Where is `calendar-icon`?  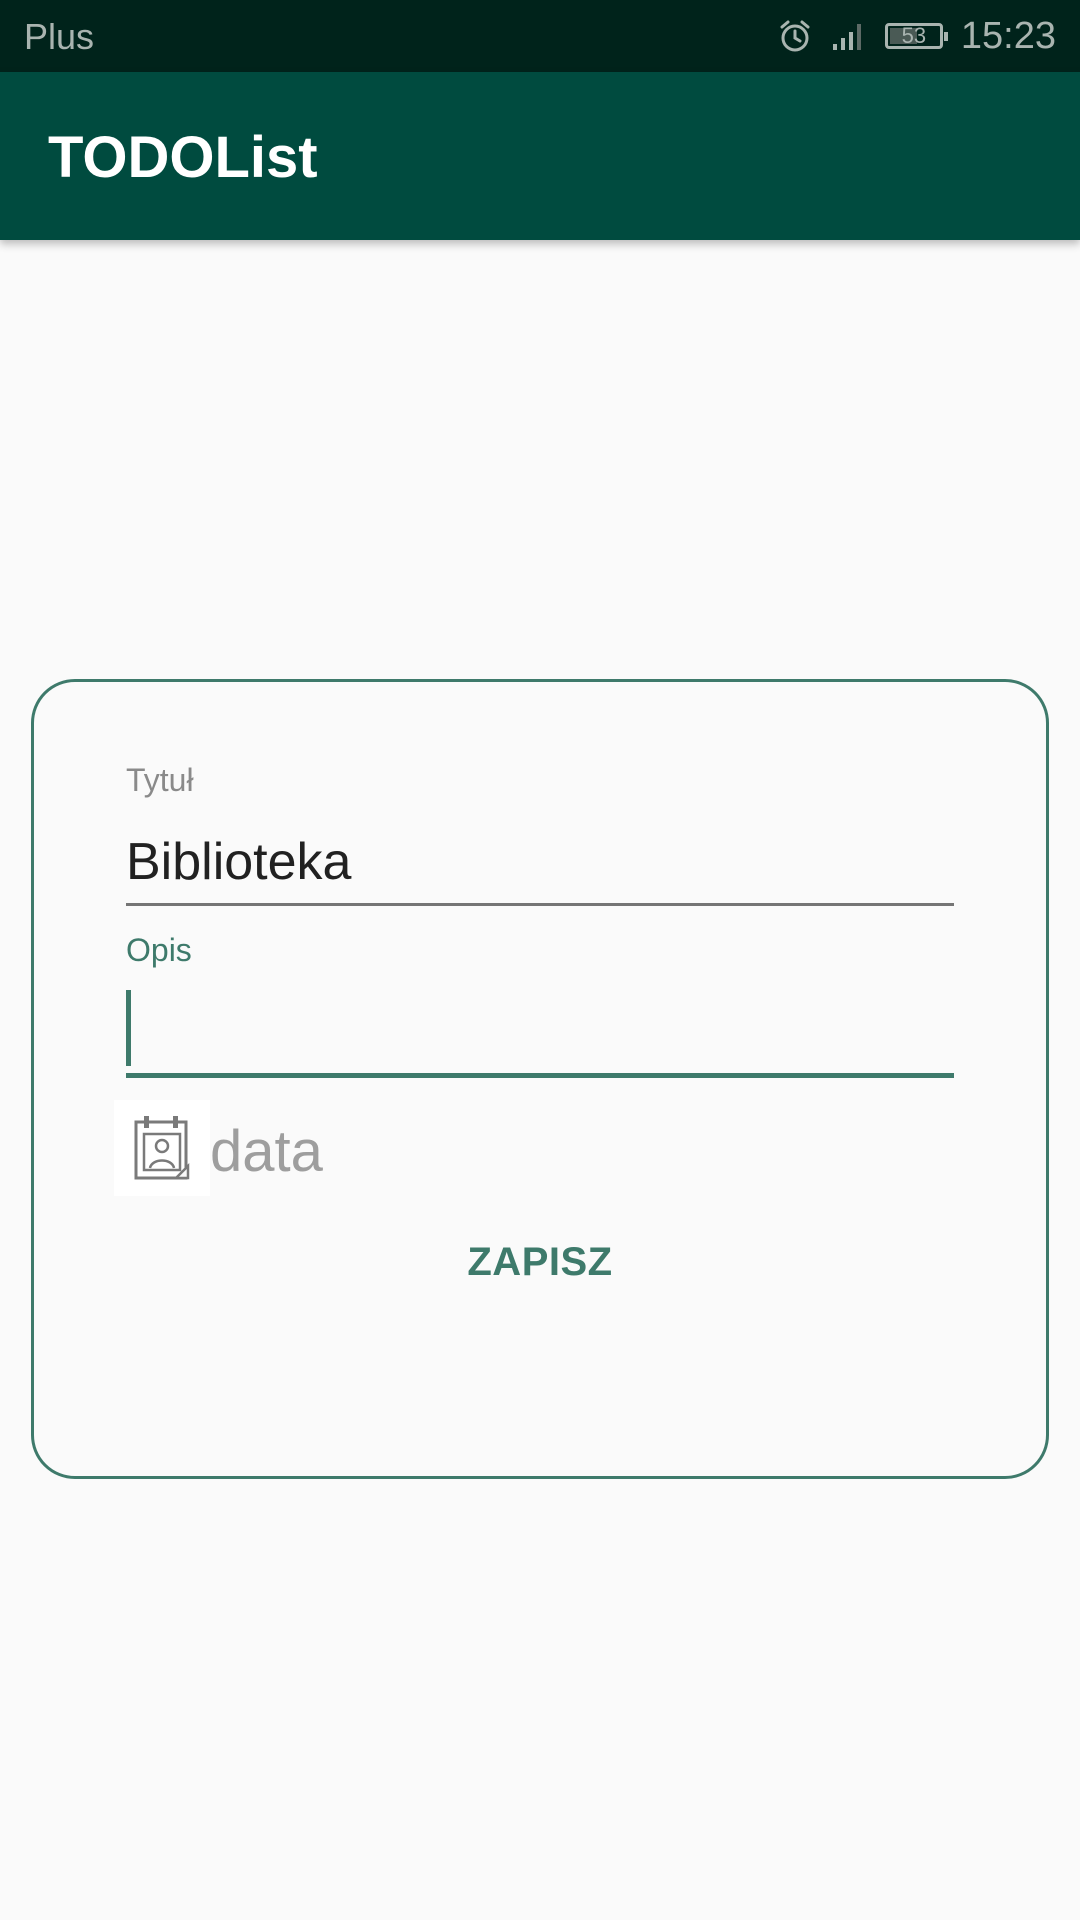
calendar-icon is located at coordinates (162, 1148).